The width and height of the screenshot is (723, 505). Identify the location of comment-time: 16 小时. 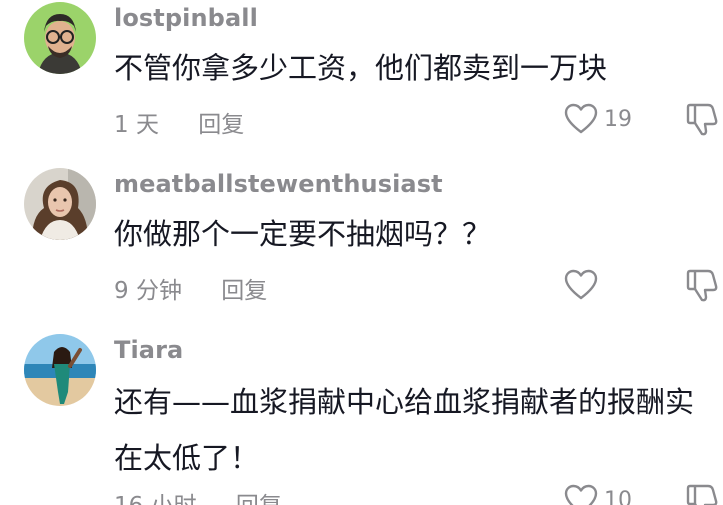
(155, 499).